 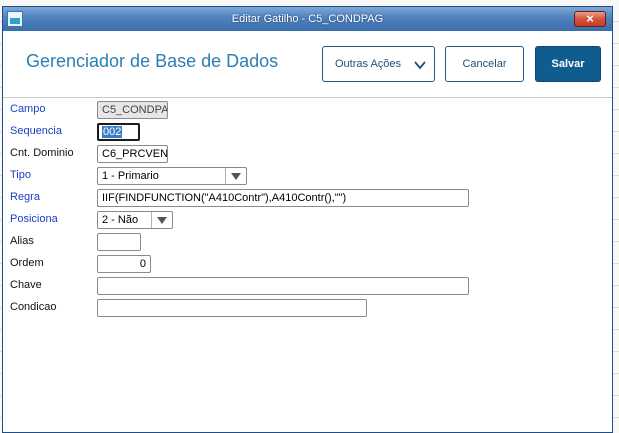 What do you see at coordinates (132, 154) in the screenshot?
I see `cnt-dominio-field: C6_PRCVEN` at bounding box center [132, 154].